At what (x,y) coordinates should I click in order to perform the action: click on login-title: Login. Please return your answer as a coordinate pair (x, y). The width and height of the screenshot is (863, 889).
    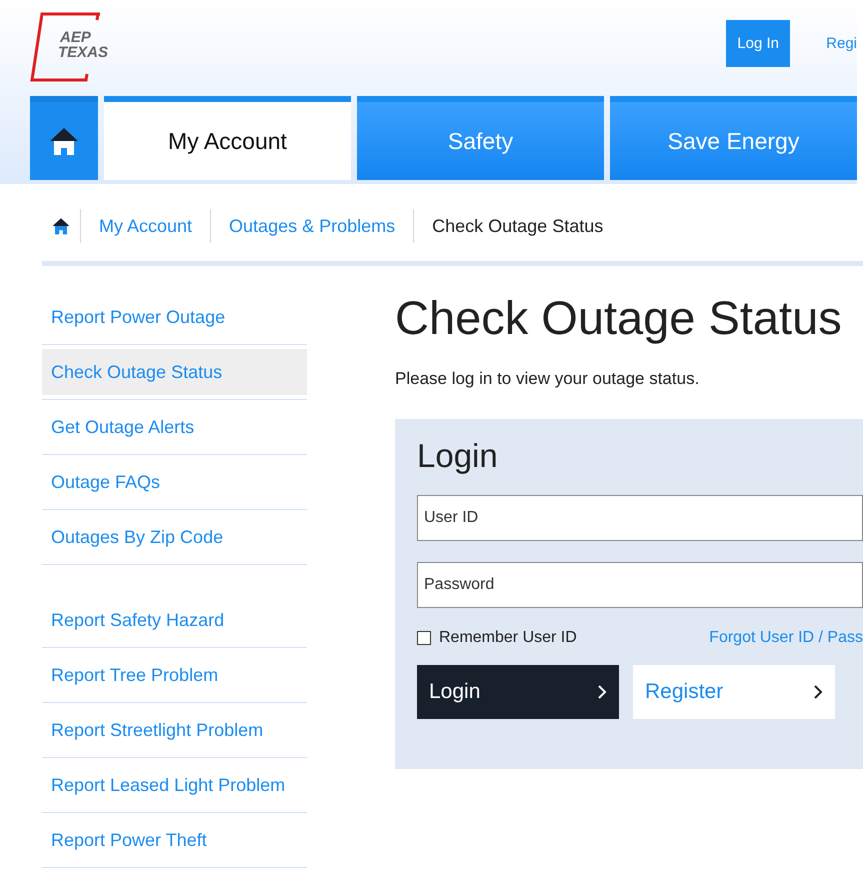
    Looking at the image, I should click on (458, 456).